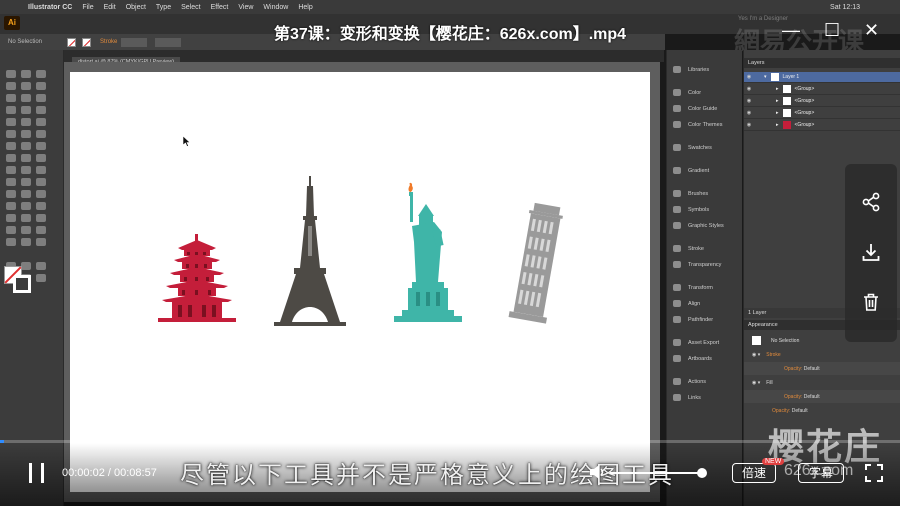 The width and height of the screenshot is (900, 506). I want to click on download-icon, so click(871, 252).